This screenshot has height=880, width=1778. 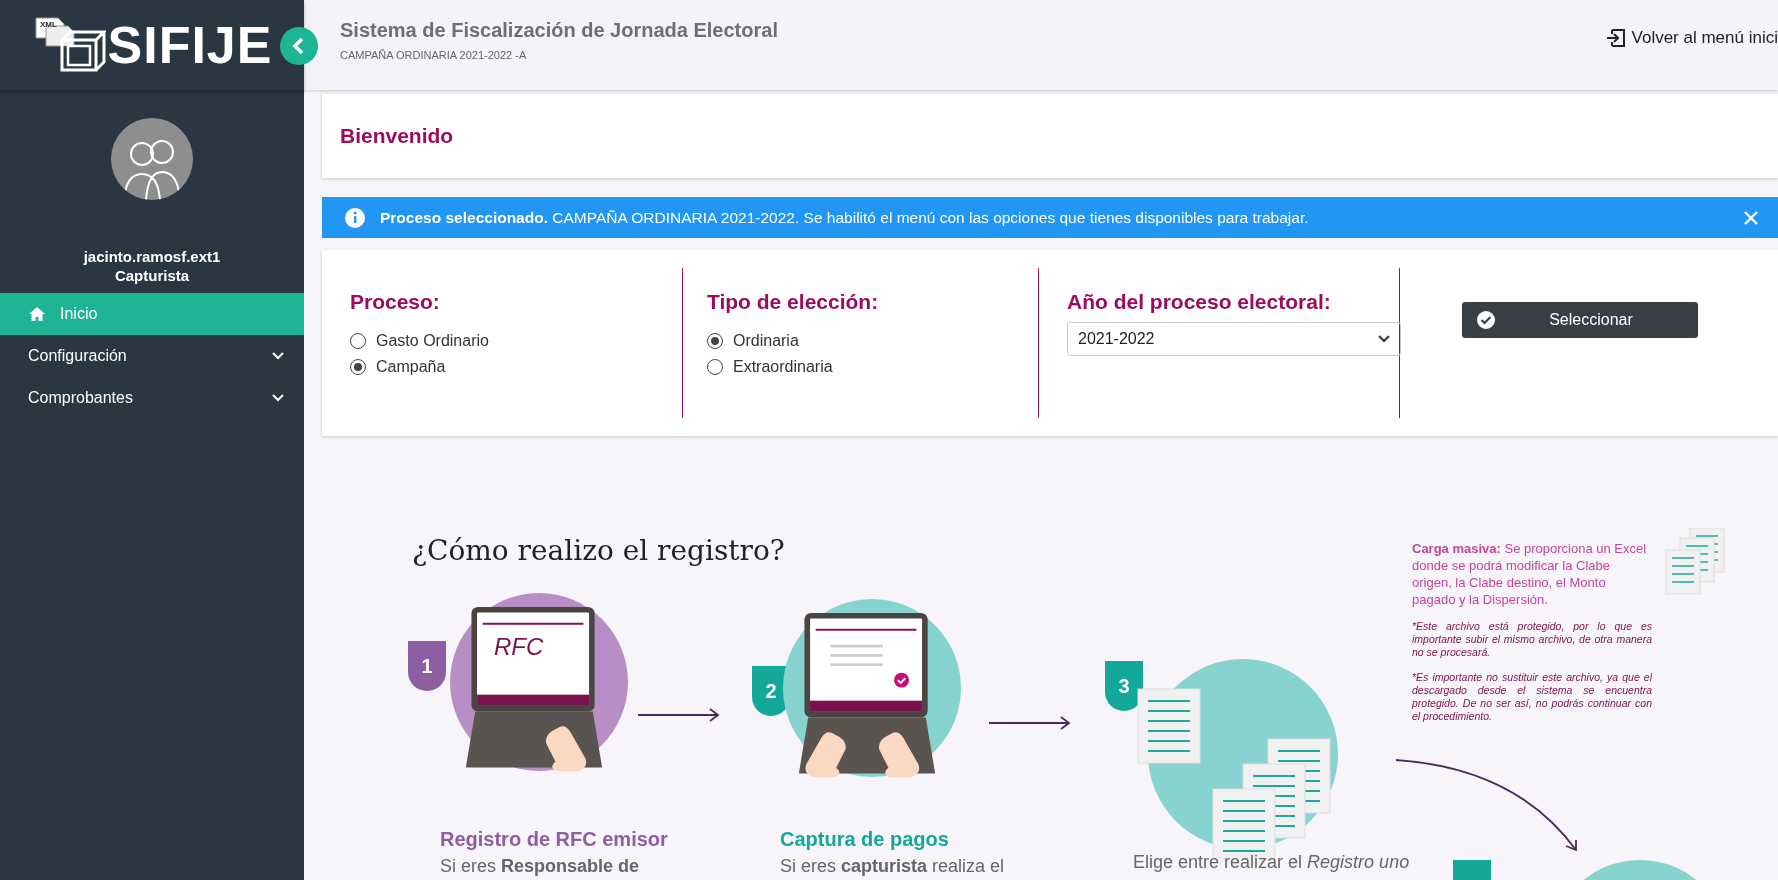 What do you see at coordinates (892, 866) in the screenshot?
I see `step-description: Si eres capturista realiza el` at bounding box center [892, 866].